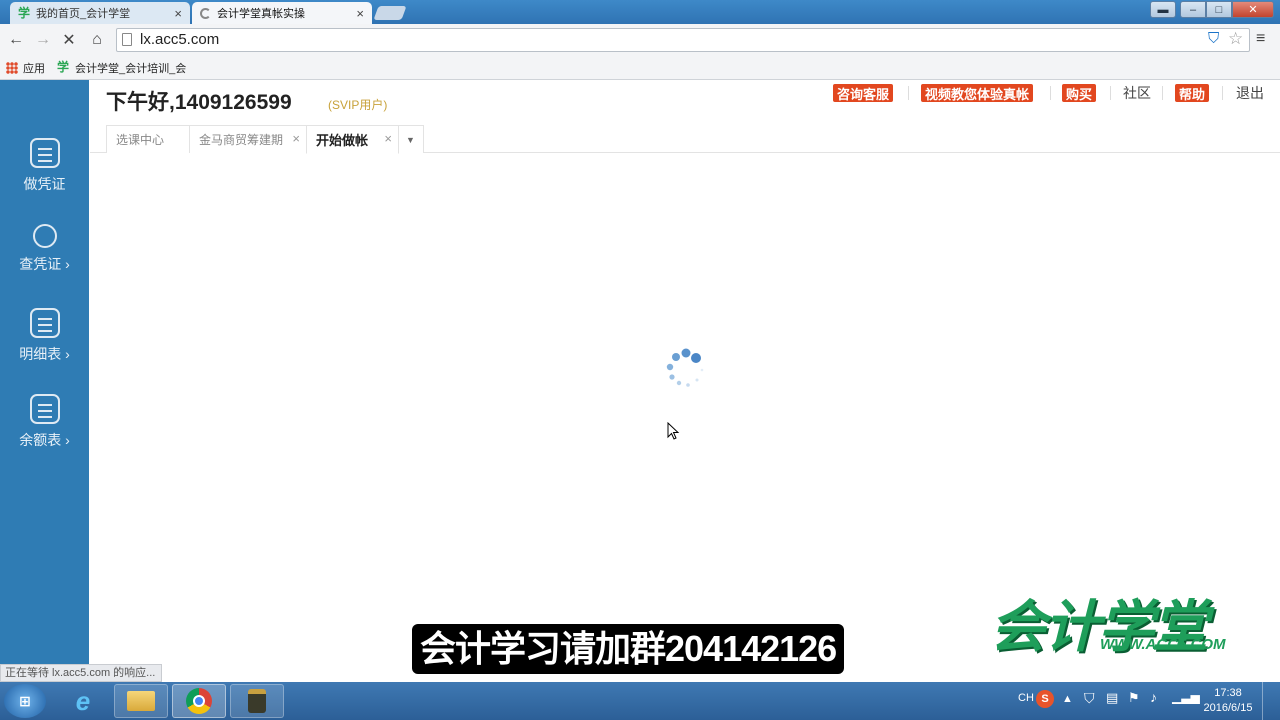 The height and width of the screenshot is (720, 1280). I want to click on browser-tab-active: 会计学堂真帐实操 ×, so click(282, 13).